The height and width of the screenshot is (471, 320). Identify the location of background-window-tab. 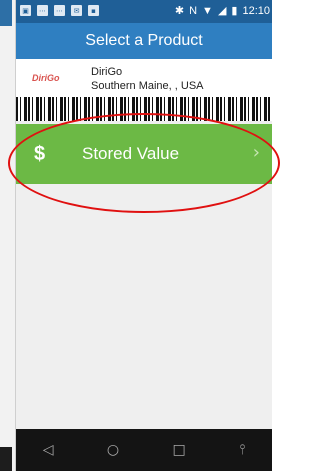
(6, 13).